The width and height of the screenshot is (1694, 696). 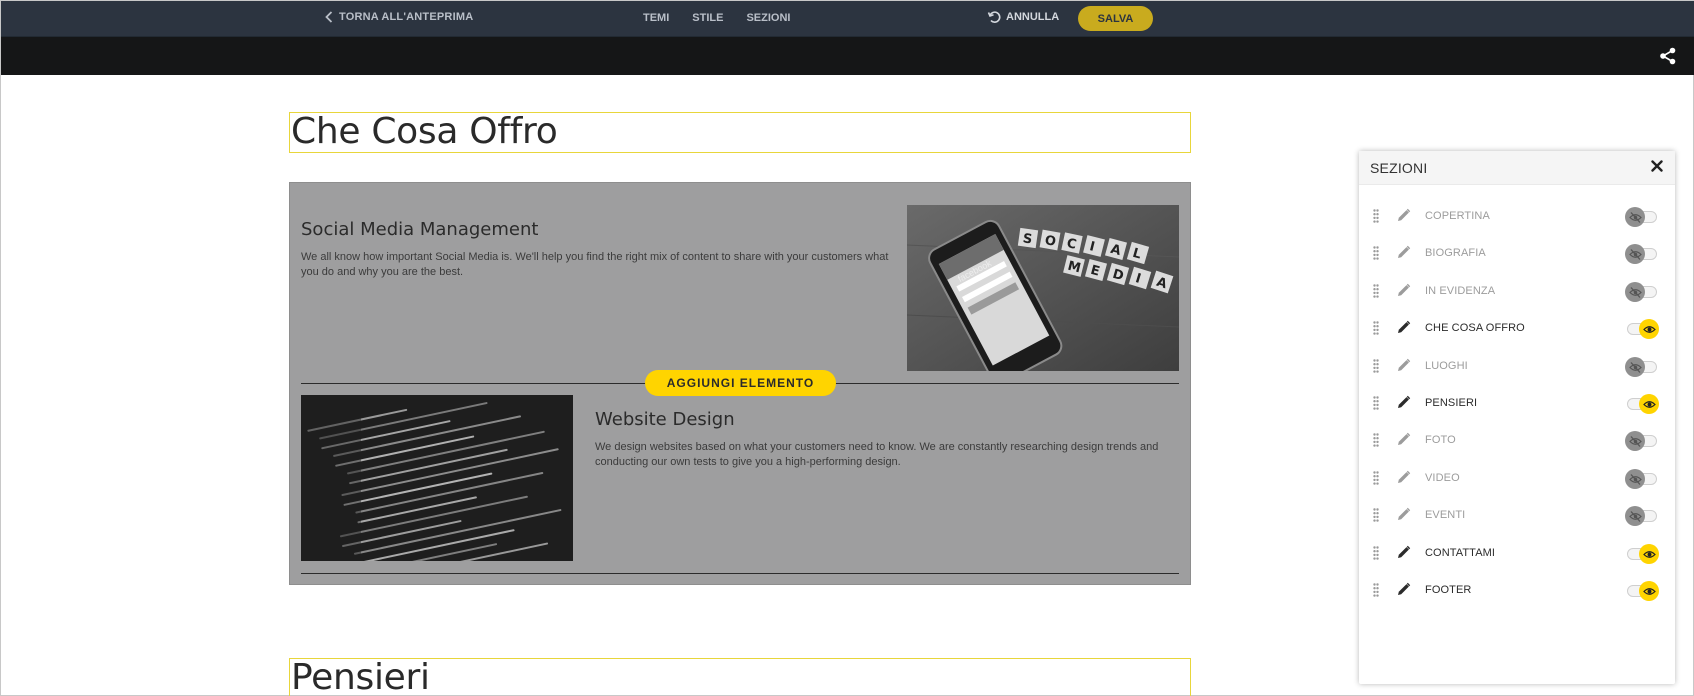 I want to click on back-to-preview-button: TORNA ALL'ANTEPRIMA, so click(x=399, y=17).